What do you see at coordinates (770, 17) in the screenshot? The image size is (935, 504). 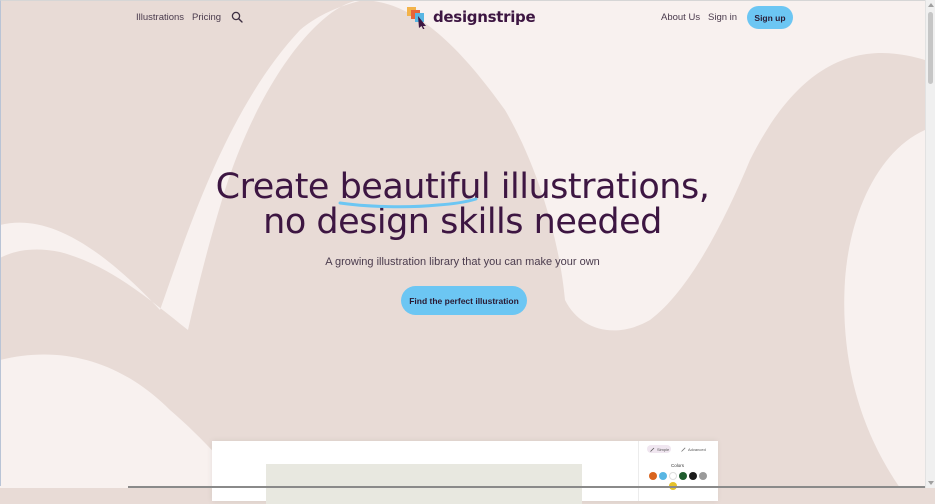 I see `signup-button: Sign up` at bounding box center [770, 17].